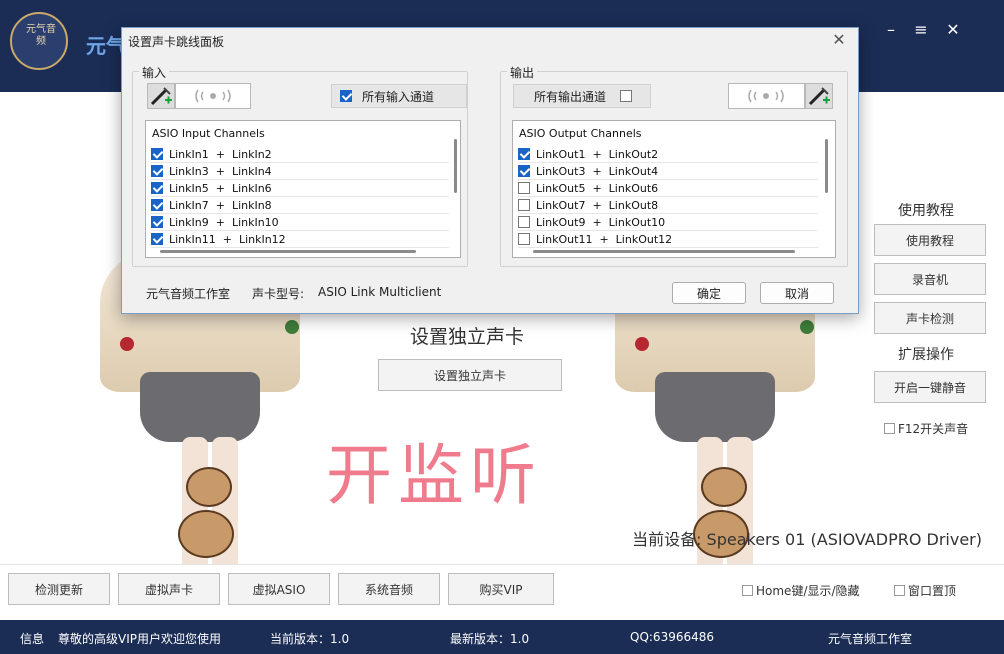 The image size is (1004, 654). Describe the element at coordinates (434, 470) in the screenshot. I see `listen-toggle: 开监听` at that location.